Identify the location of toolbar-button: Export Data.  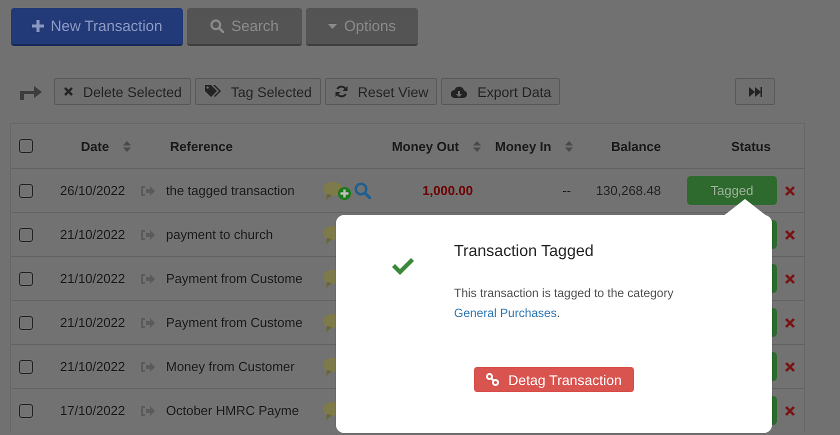
(500, 91).